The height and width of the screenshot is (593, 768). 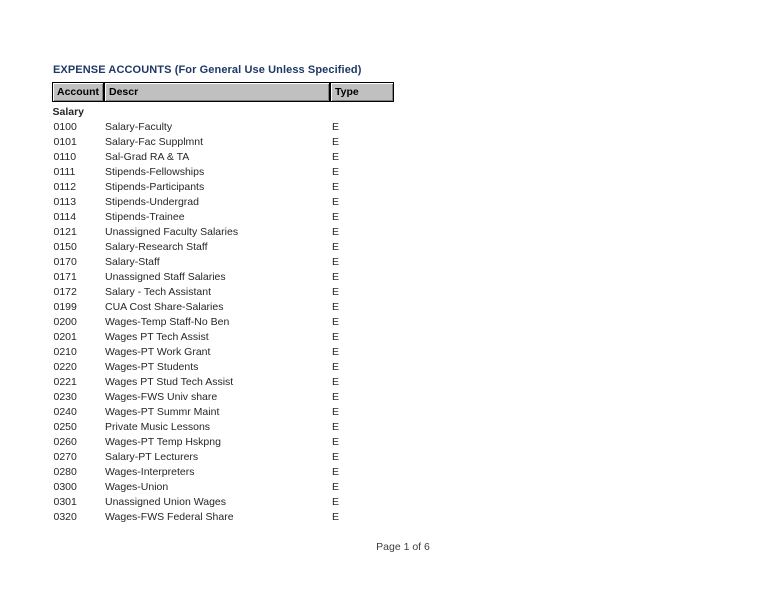 What do you see at coordinates (223, 292) in the screenshot?
I see `table-row: 0172 Salary - Tech Assistant E` at bounding box center [223, 292].